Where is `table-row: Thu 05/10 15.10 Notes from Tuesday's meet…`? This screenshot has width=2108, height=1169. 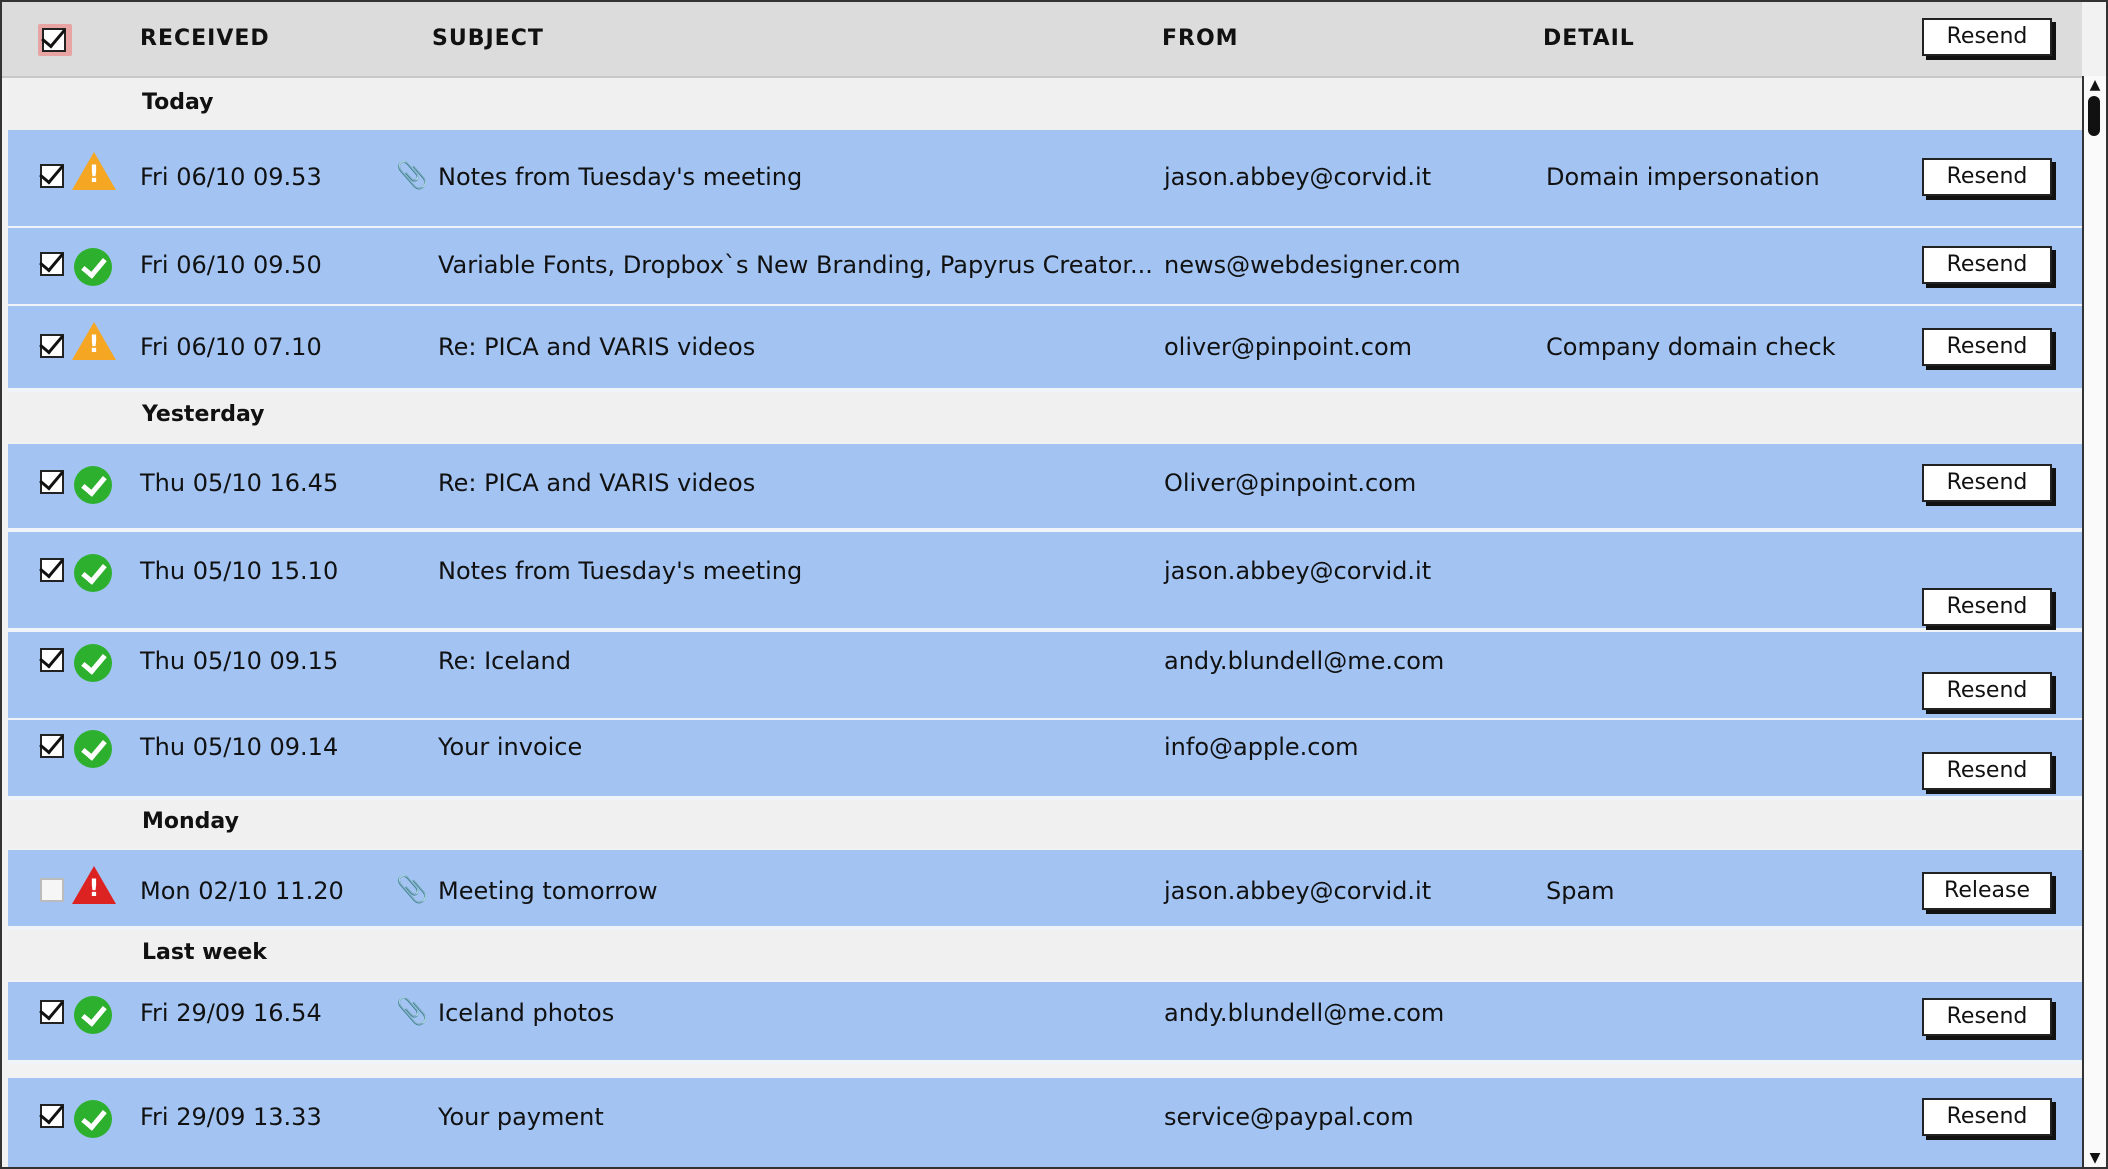
table-row: Thu 05/10 15.10 Notes from Tuesday's meet… is located at coordinates (1045, 582).